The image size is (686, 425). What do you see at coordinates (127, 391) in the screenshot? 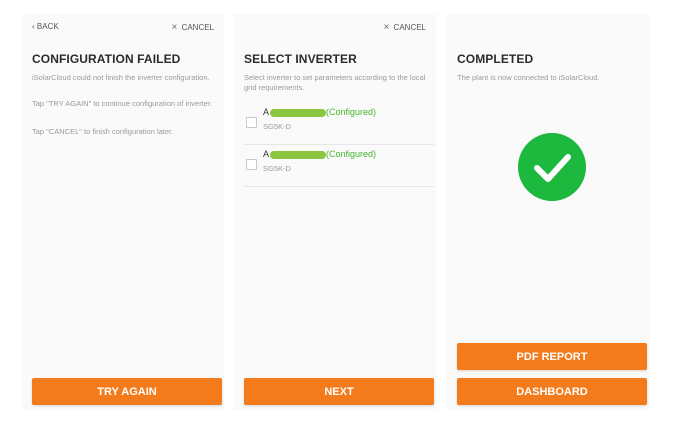
I see `try-again-button: TRY AGAIN` at bounding box center [127, 391].